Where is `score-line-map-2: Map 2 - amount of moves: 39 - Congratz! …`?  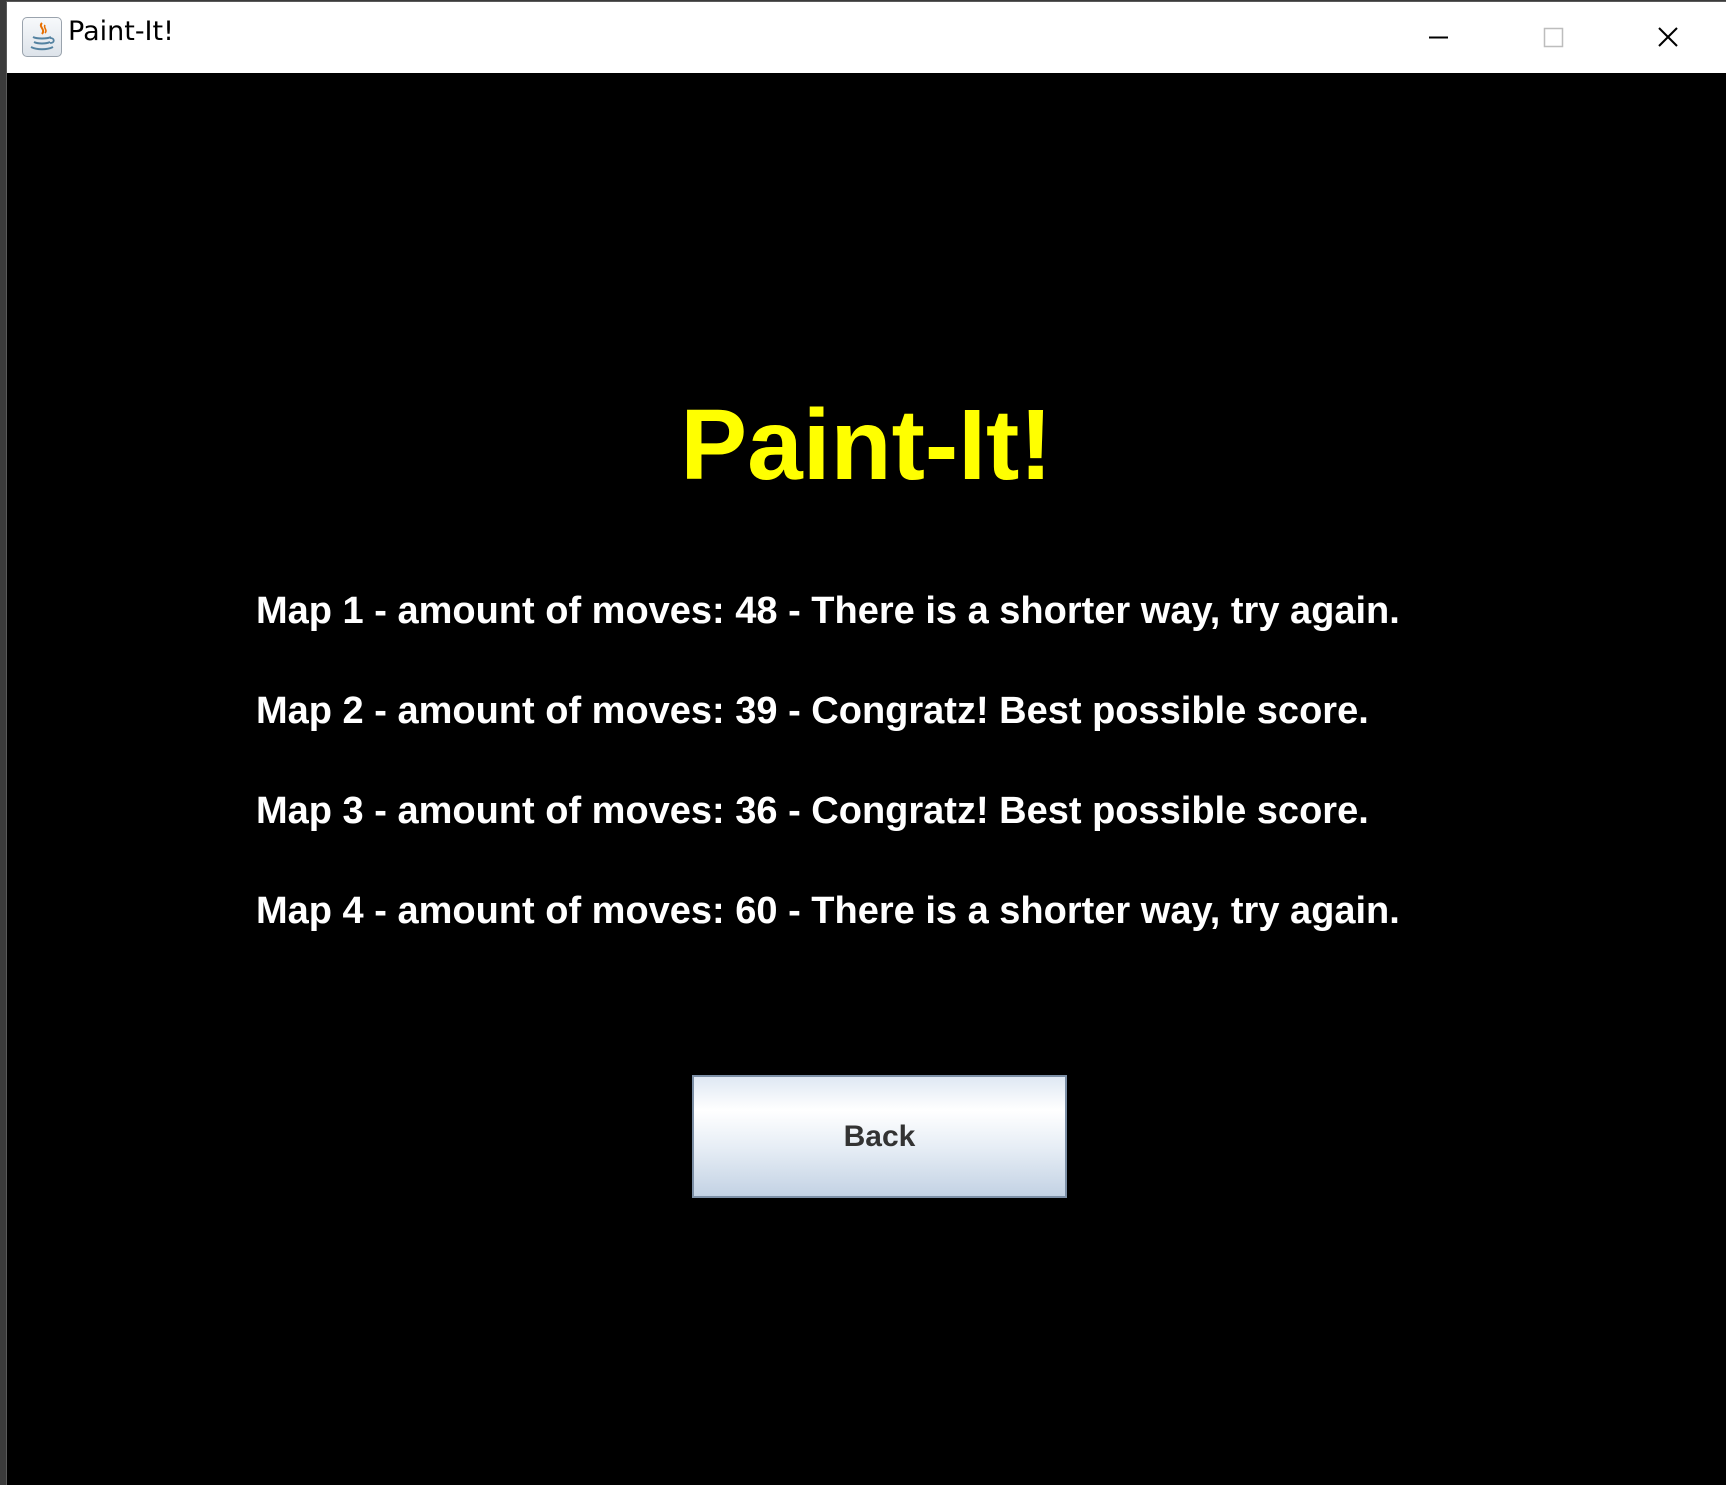
score-line-map-2: Map 2 - amount of moves: 39 - Congratz! … is located at coordinates (812, 711).